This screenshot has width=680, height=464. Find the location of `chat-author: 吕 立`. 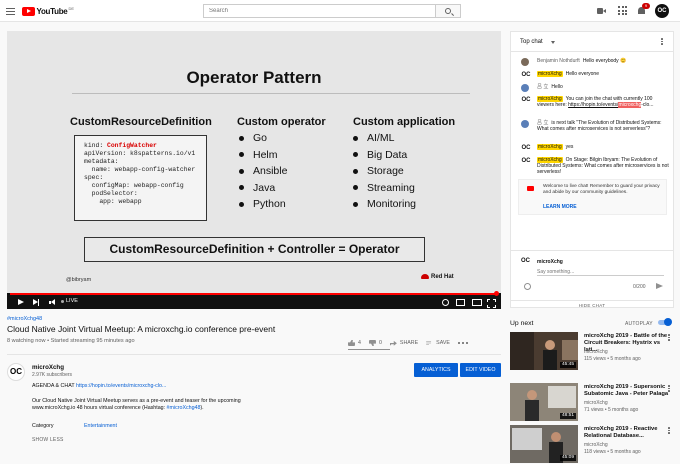

chat-author: 吕 立 is located at coordinates (543, 87).